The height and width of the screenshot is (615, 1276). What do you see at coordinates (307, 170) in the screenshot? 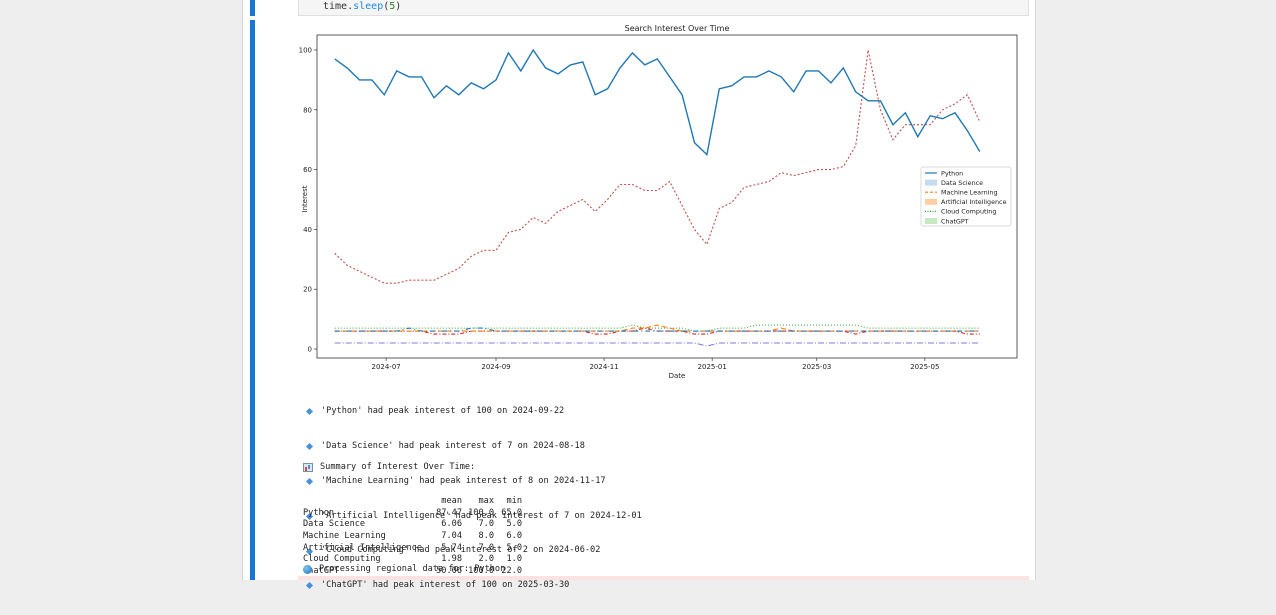
I see `y-tick-label: 60` at bounding box center [307, 170].